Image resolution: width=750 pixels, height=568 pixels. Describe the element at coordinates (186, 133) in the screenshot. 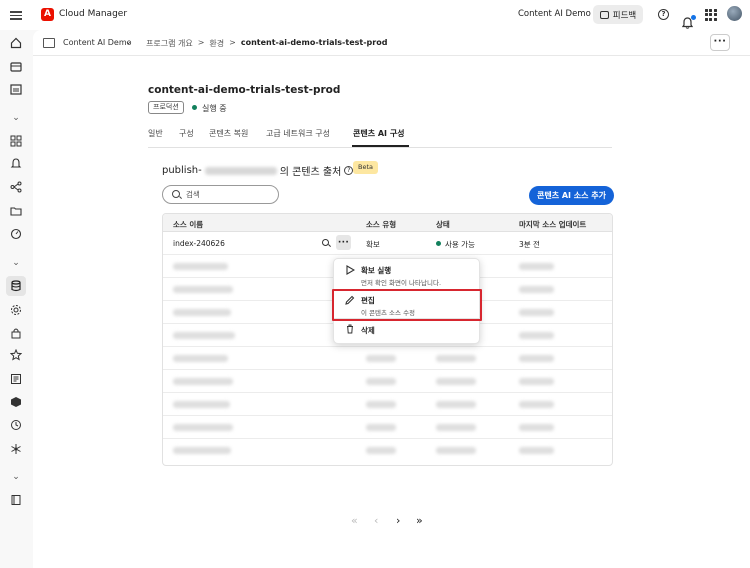

I see `tab-configuration: 구성` at that location.